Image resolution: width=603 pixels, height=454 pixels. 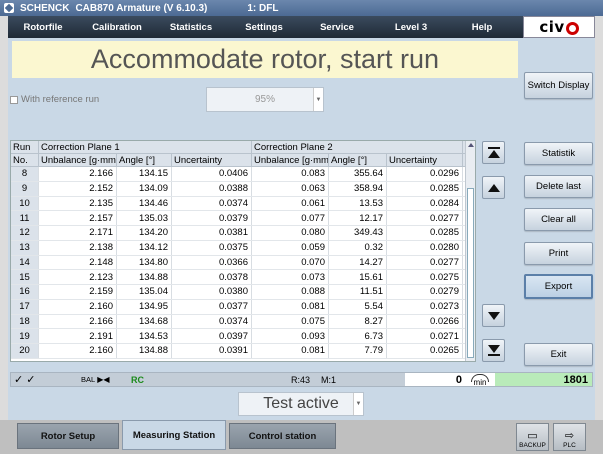 I want to click on unbalance-1-cell: 2.159, so click(x=78, y=292).